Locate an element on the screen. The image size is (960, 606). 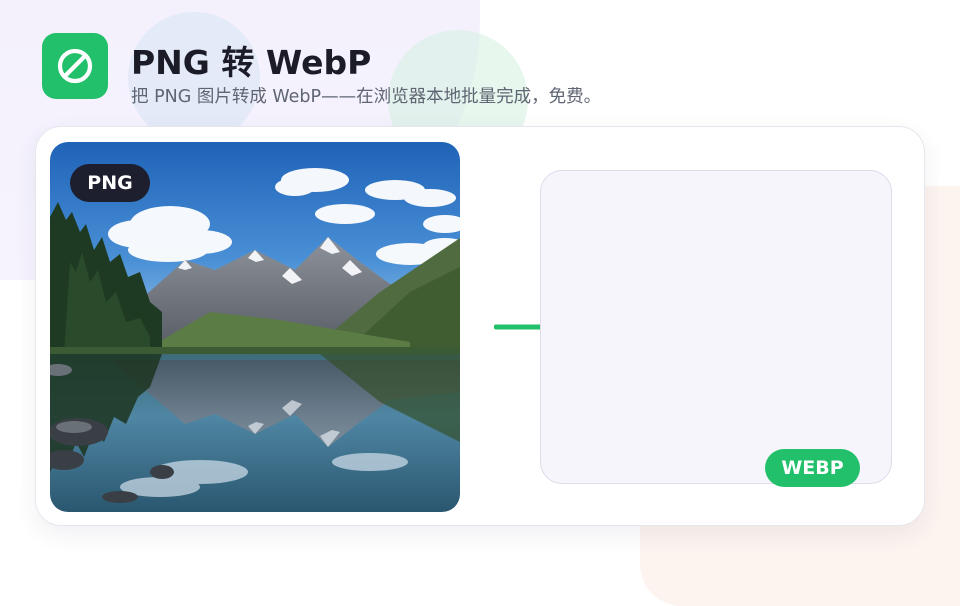
output-format-badge: WEBP is located at coordinates (812, 468).